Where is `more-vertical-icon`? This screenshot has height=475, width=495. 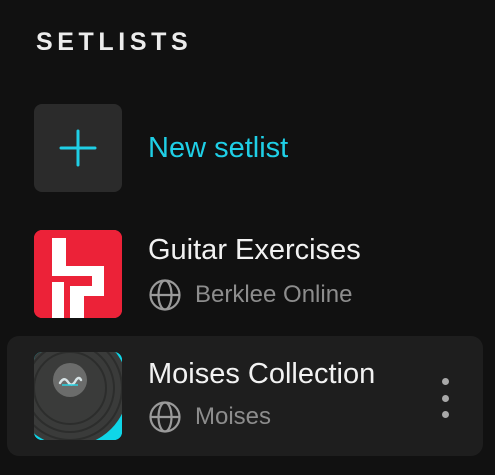
more-vertical-icon is located at coordinates (445, 398).